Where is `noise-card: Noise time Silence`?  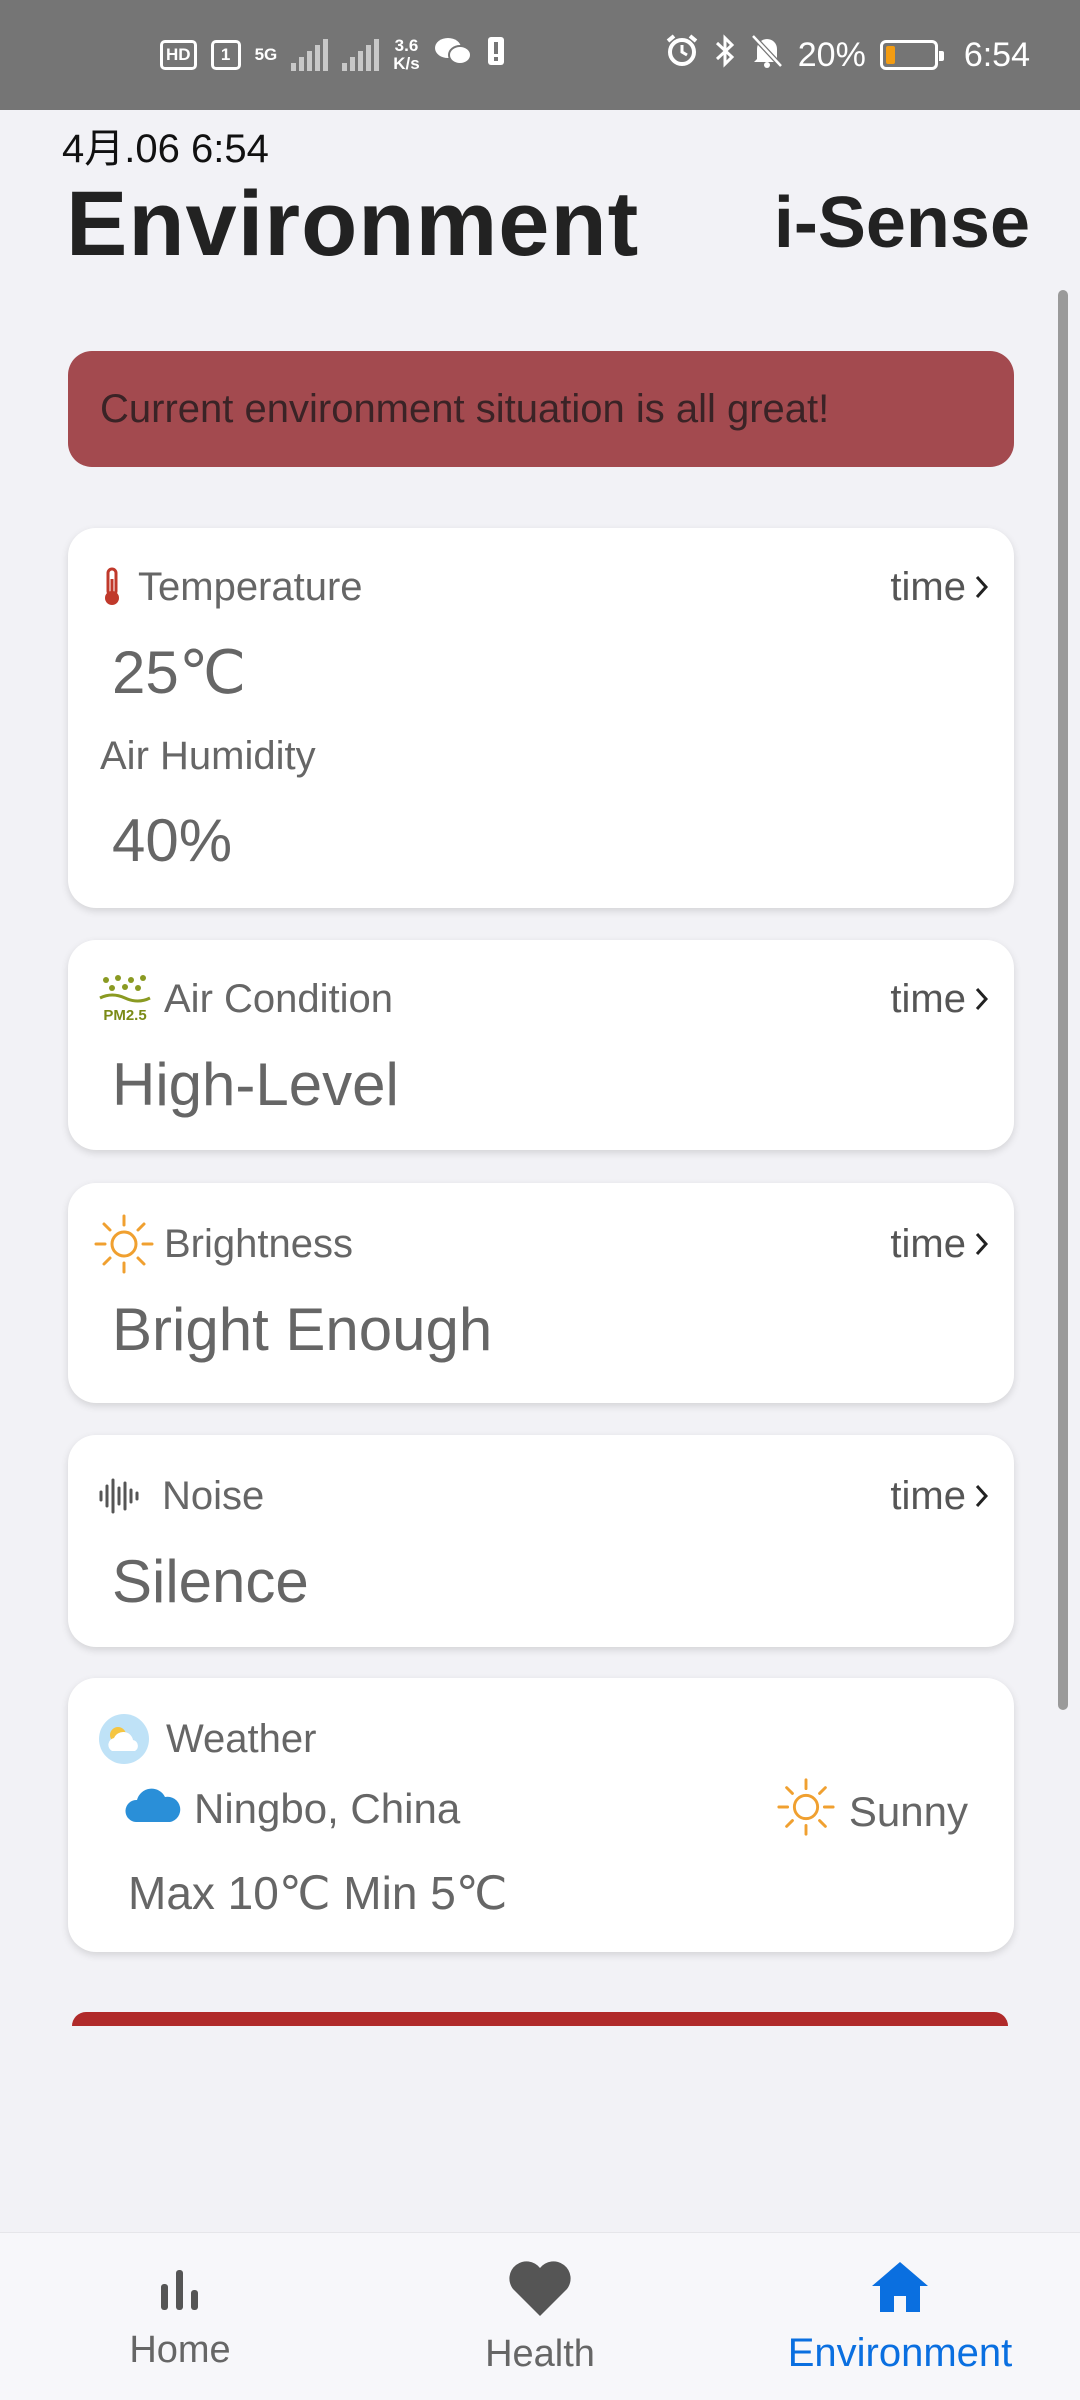 noise-card: Noise time Silence is located at coordinates (541, 1541).